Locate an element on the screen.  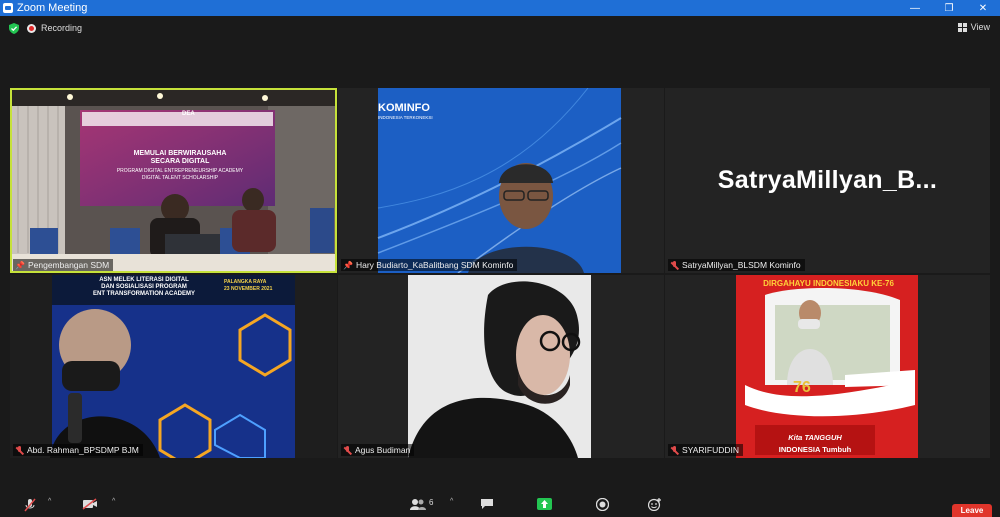
participant-name-tag: Abd. Rahman_BPSDMP BJM is located at coordinates (78, 450).